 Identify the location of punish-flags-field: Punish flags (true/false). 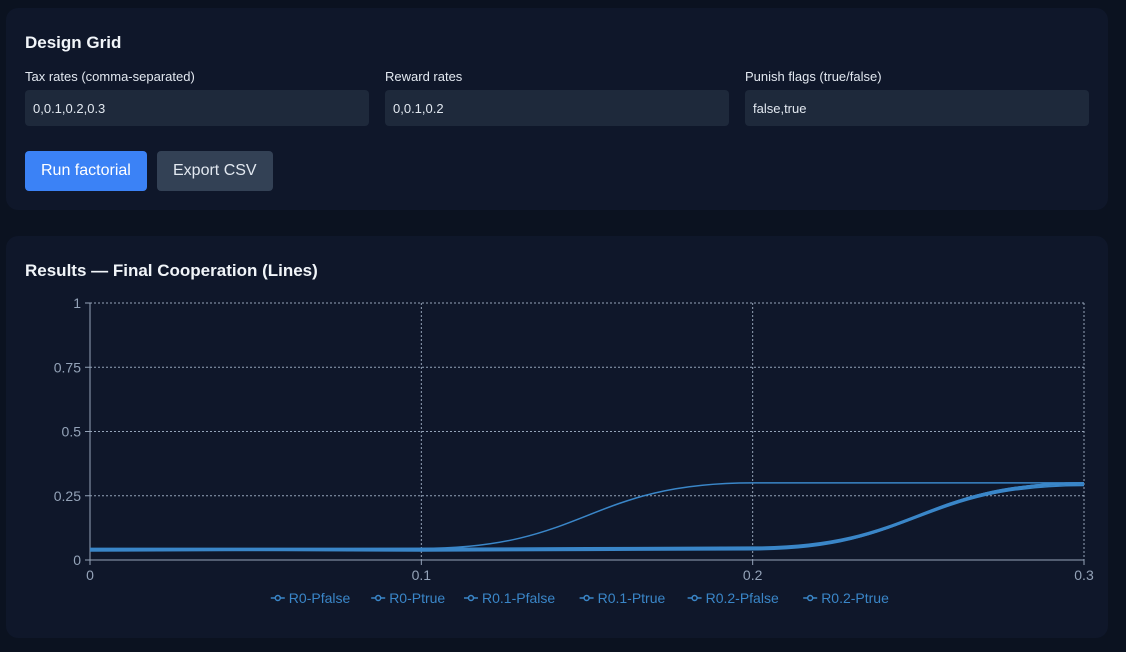
(917, 97).